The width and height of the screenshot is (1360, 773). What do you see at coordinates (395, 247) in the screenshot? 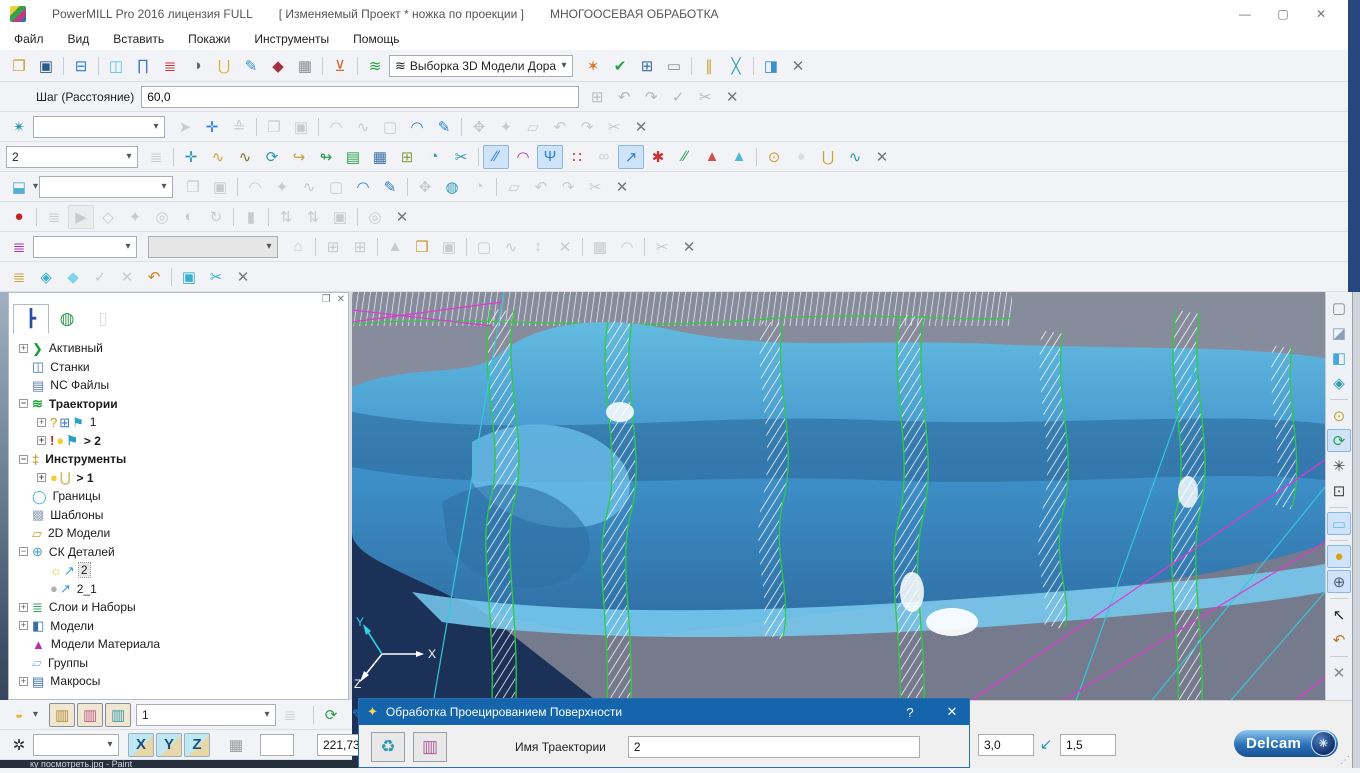
I see `stock-pyramid-button: ▲` at bounding box center [395, 247].